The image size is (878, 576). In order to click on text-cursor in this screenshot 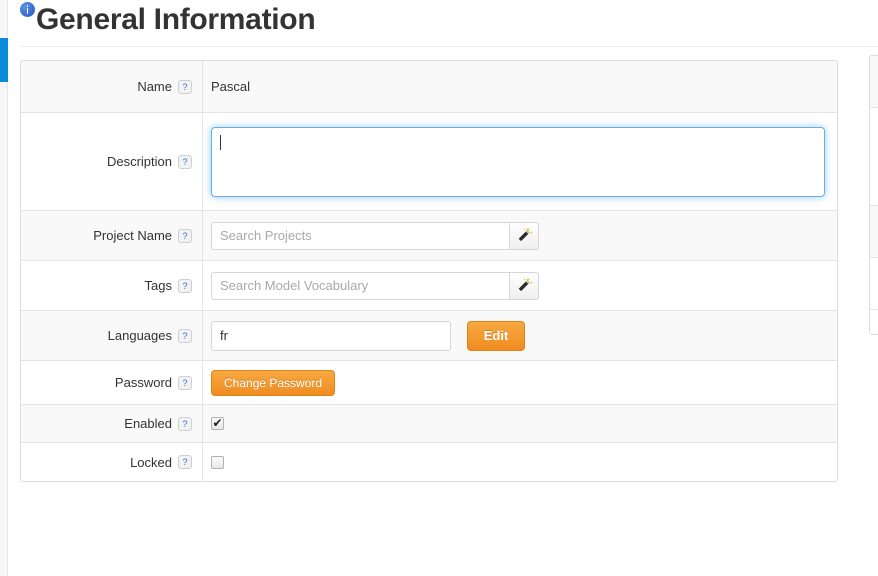, I will do `click(220, 142)`.